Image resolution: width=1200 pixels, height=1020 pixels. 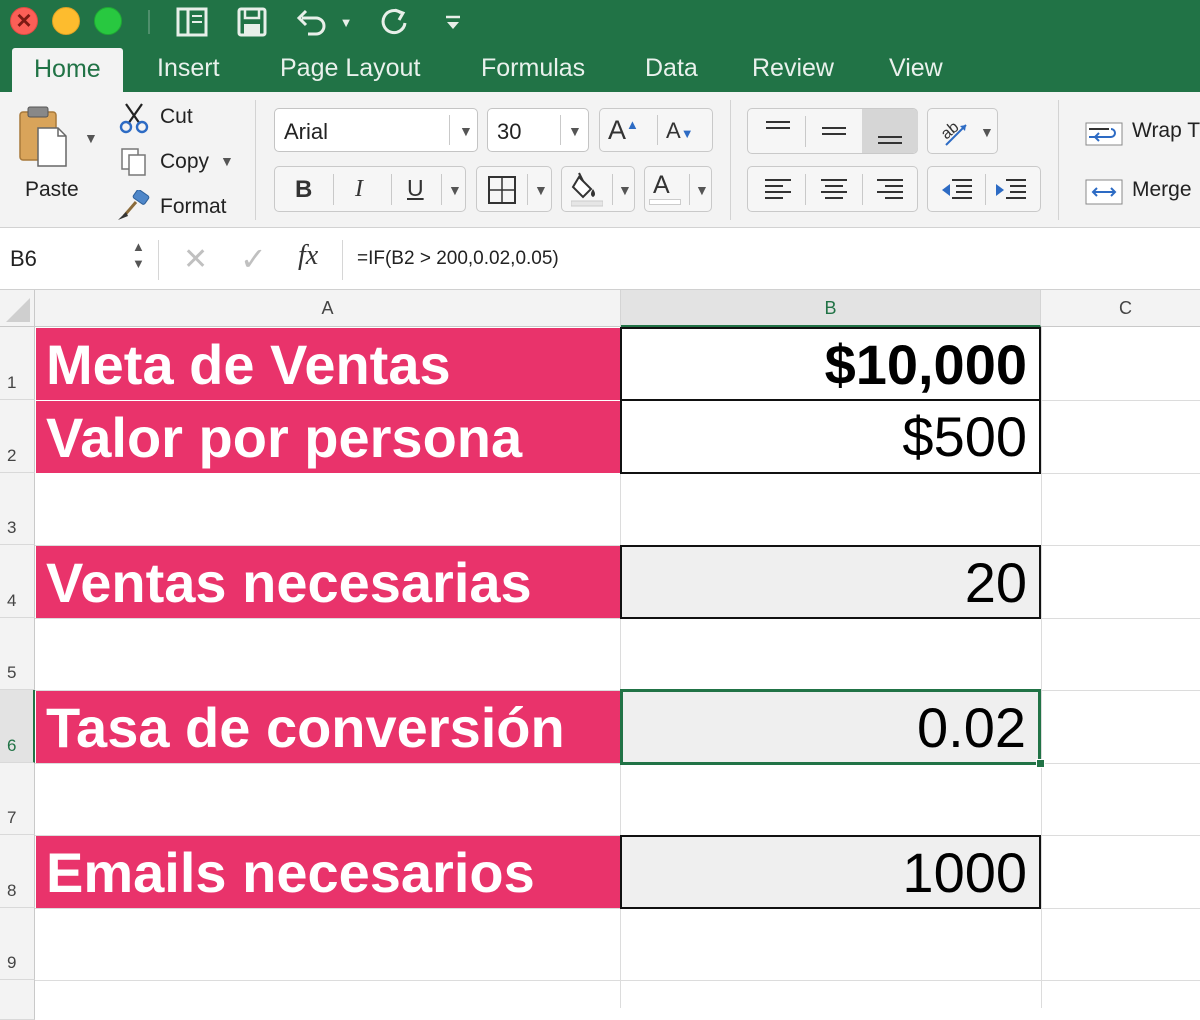 I want to click on font-color-glyph: A, so click(x=661, y=185).